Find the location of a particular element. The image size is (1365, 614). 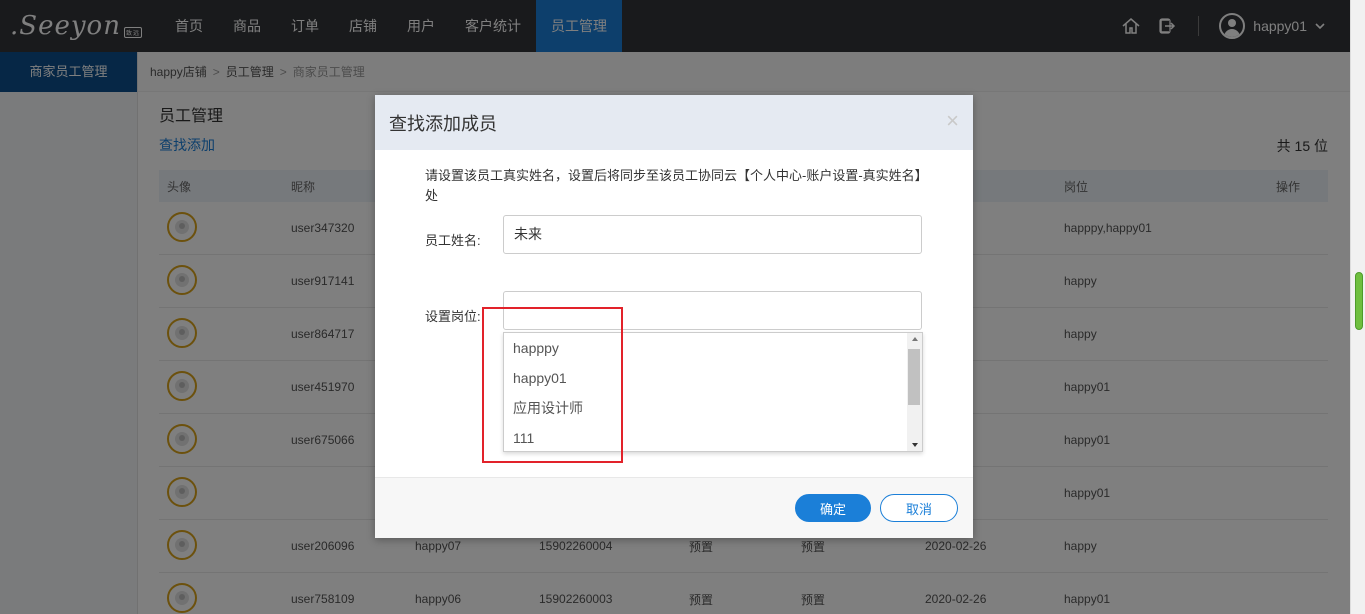

position-option: happy01 is located at coordinates (713, 378).